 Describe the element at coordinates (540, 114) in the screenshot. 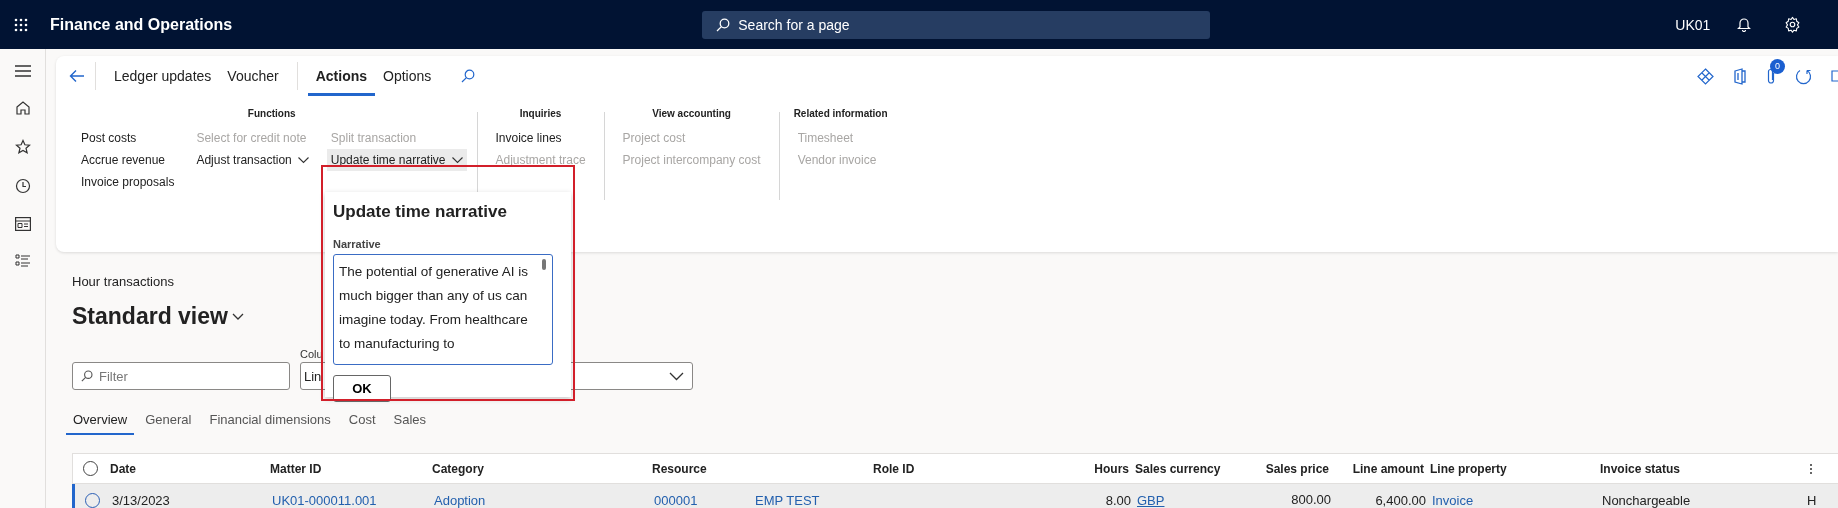

I see `group-title: Inquiries` at that location.